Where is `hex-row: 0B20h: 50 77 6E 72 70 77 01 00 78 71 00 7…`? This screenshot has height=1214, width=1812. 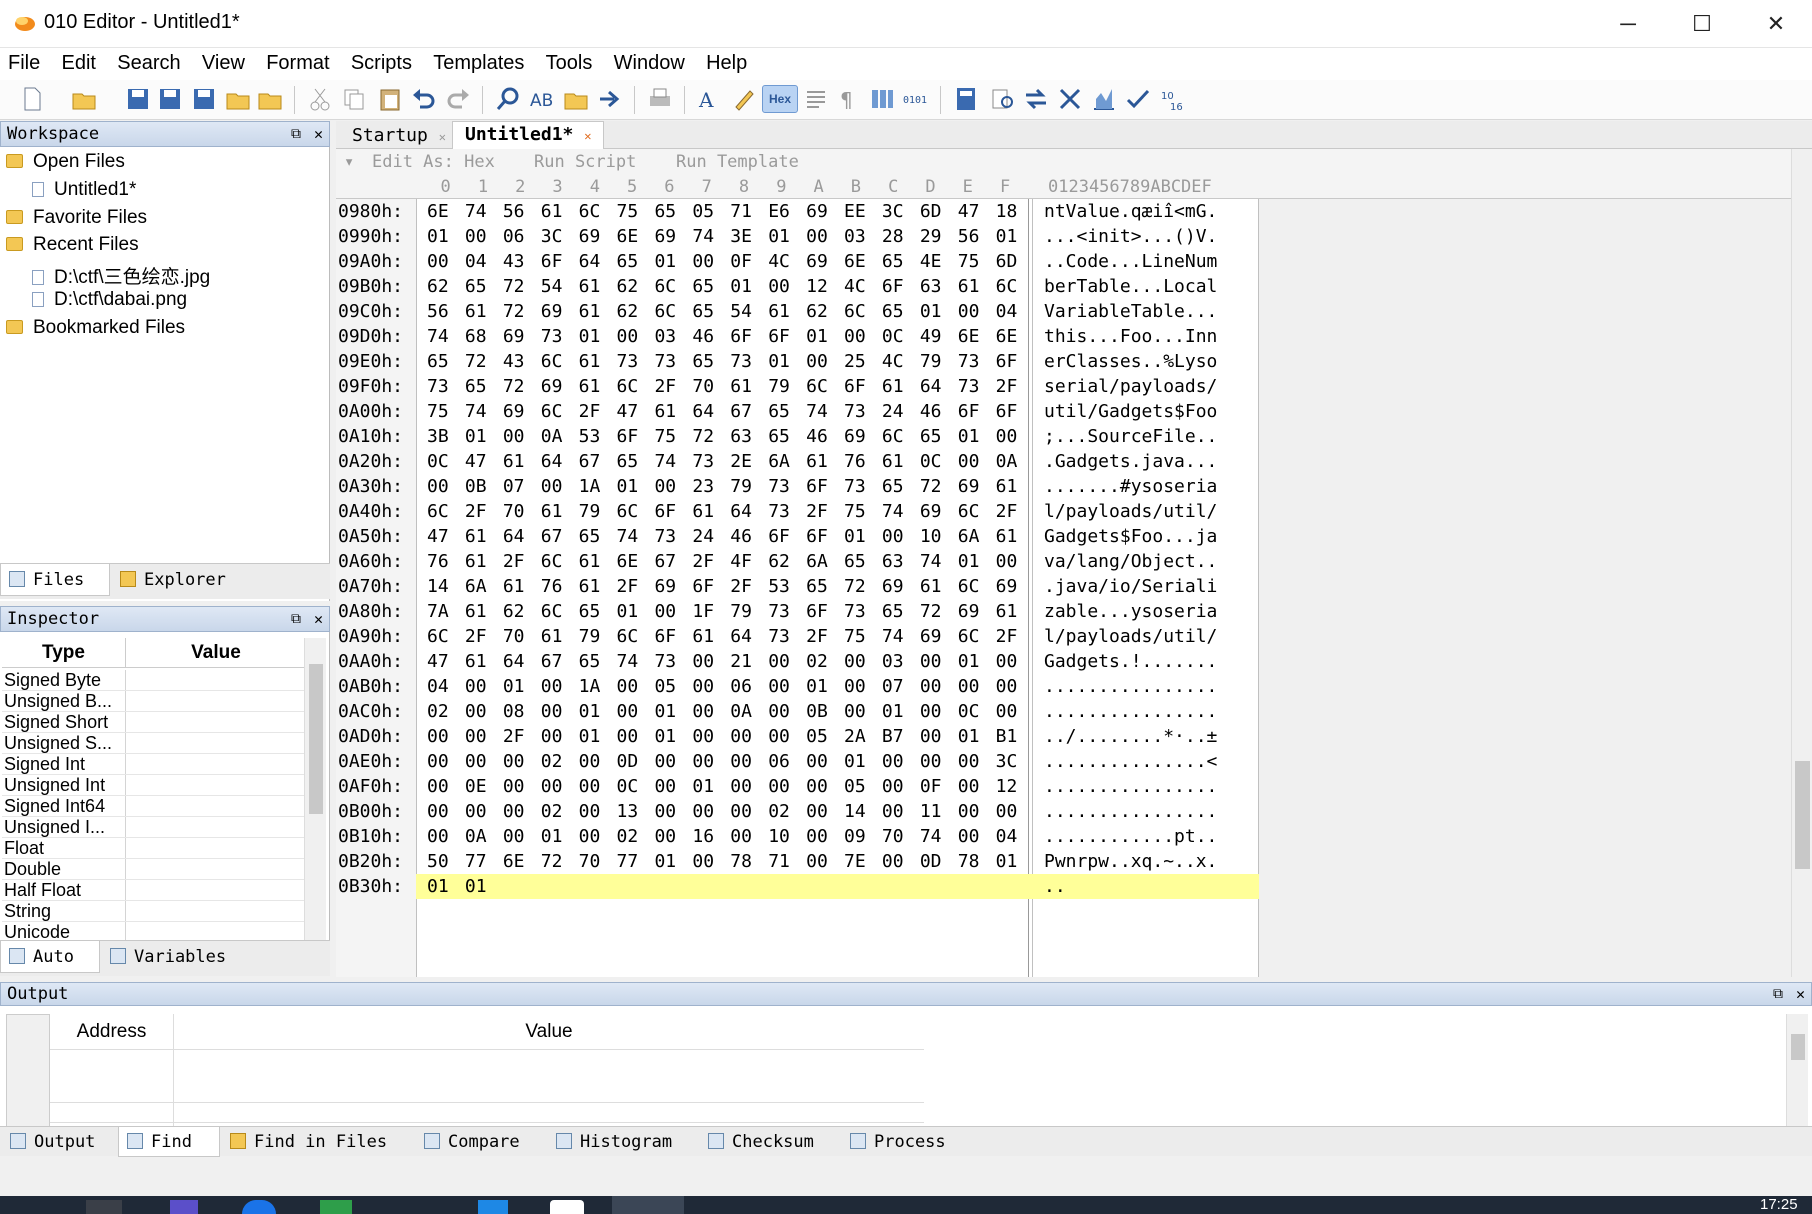
hex-row: 0B20h: 50 77 6E 72 70 77 01 00 78 71 00 7… is located at coordinates (797, 861).